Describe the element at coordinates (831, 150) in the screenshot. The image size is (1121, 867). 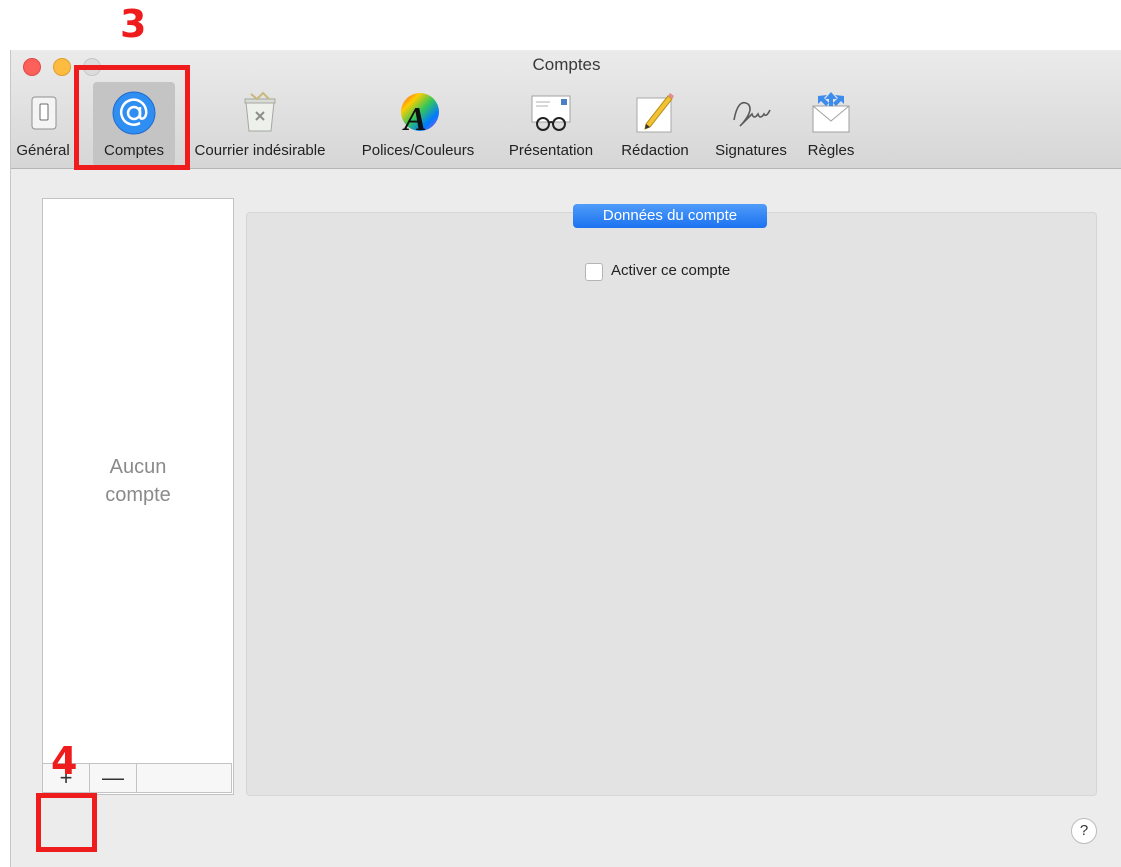
I see `tab-rules-label: Règles` at that location.